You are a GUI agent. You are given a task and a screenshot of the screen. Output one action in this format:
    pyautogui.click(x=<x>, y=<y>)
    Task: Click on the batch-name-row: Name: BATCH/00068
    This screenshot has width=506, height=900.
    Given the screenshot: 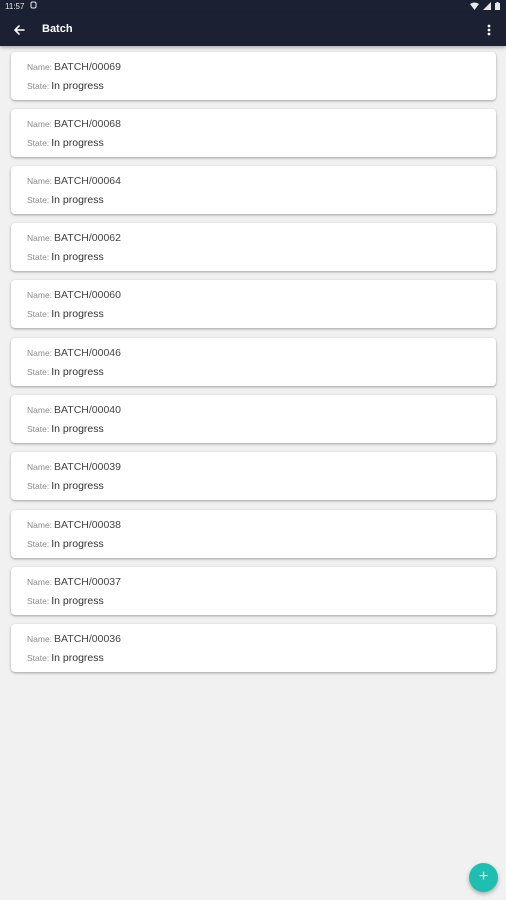 What is the action you would take?
    pyautogui.click(x=74, y=124)
    